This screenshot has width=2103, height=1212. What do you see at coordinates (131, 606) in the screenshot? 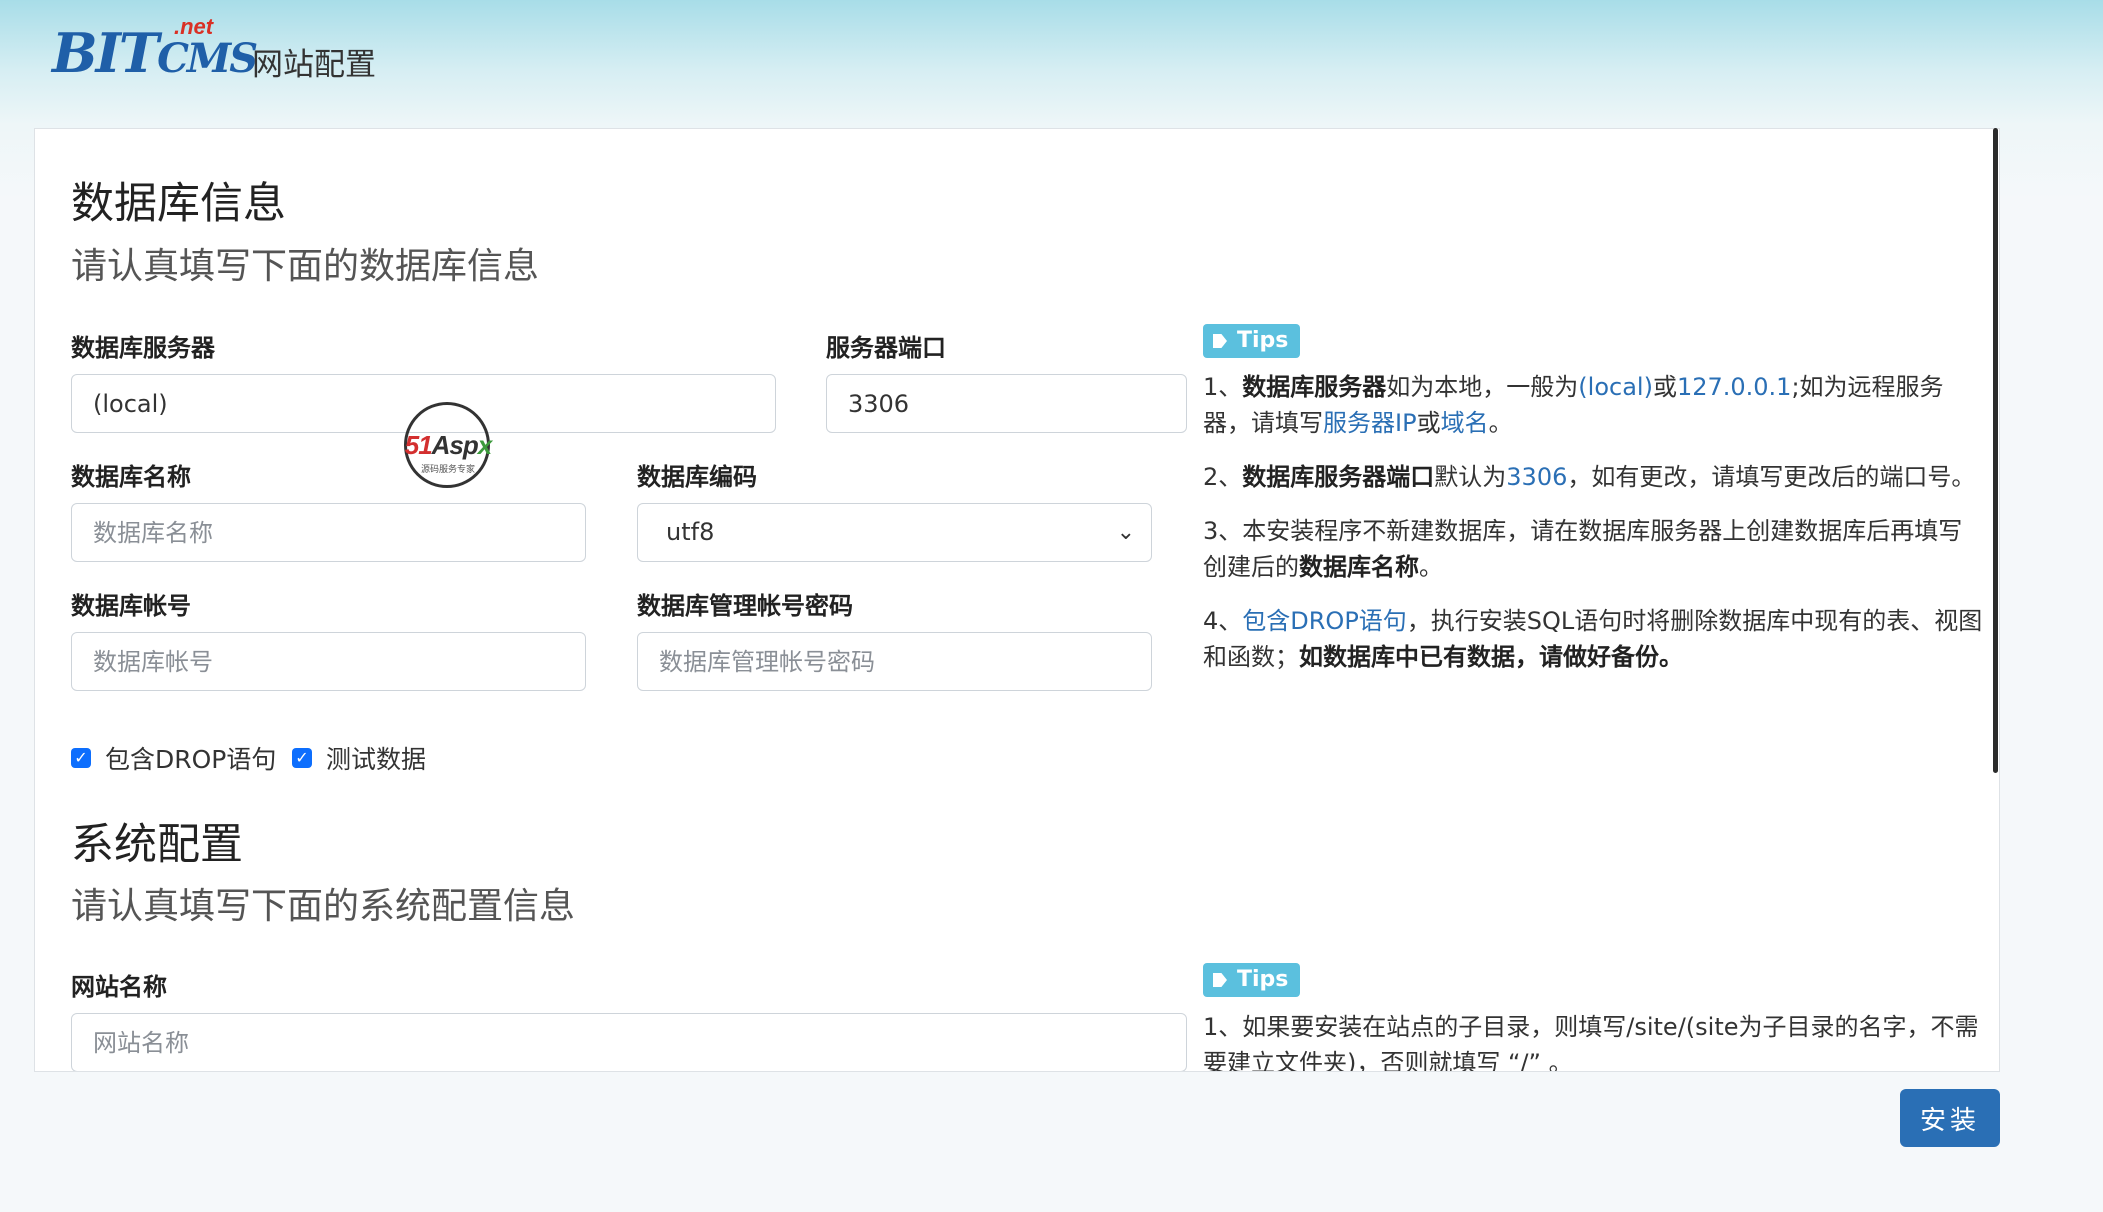
I see `db-account-label: 数据库帐号` at bounding box center [131, 606].